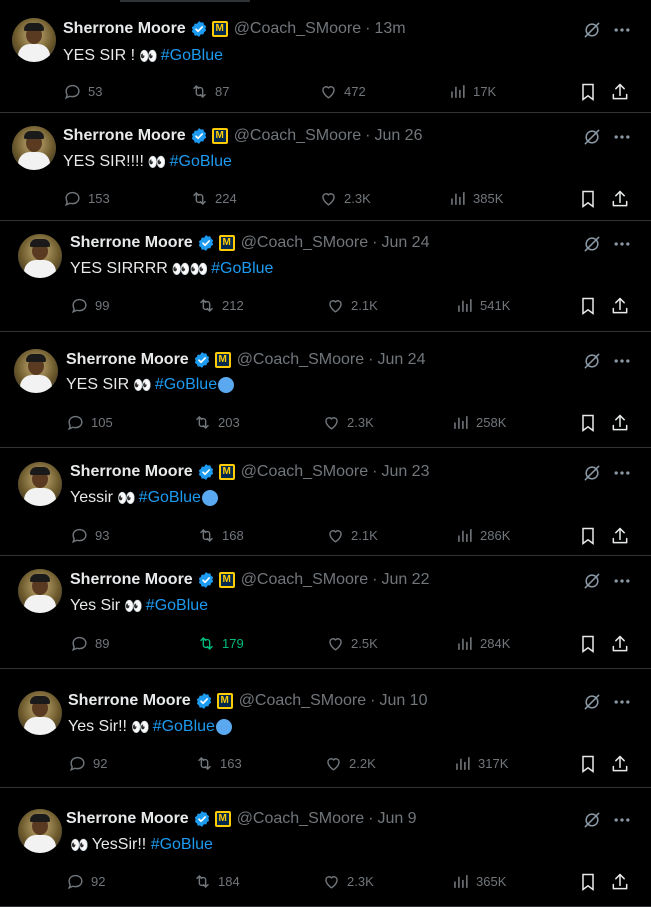  Describe the element at coordinates (89, 643) in the screenshot. I see `reply-button: 89` at that location.